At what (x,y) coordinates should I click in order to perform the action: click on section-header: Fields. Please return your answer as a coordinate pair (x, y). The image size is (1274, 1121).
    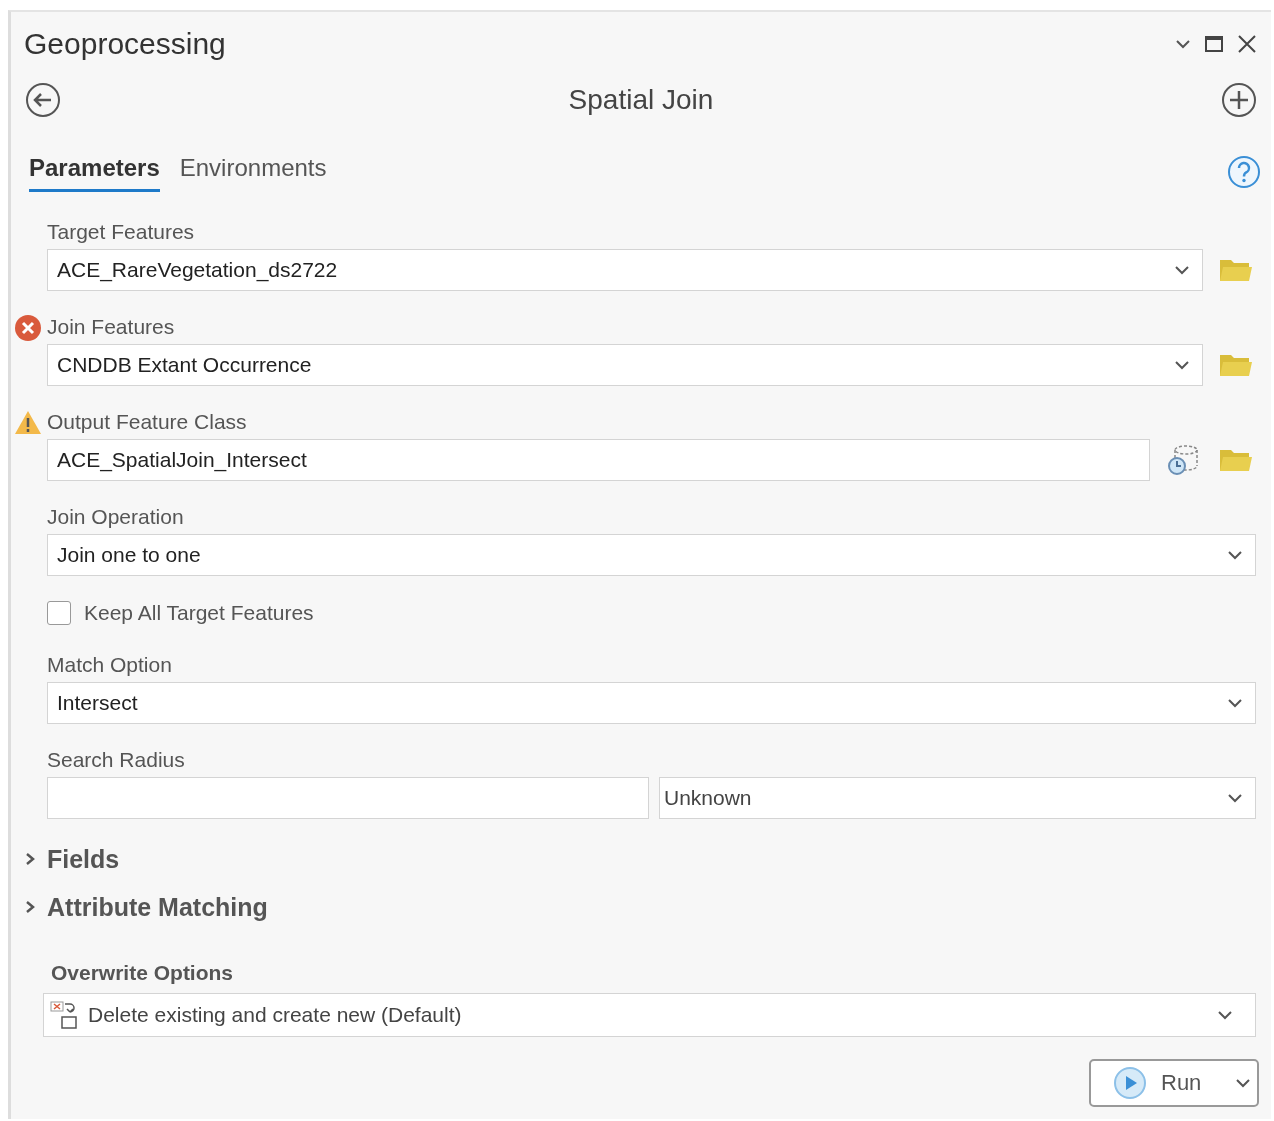
    Looking at the image, I should click on (72, 859).